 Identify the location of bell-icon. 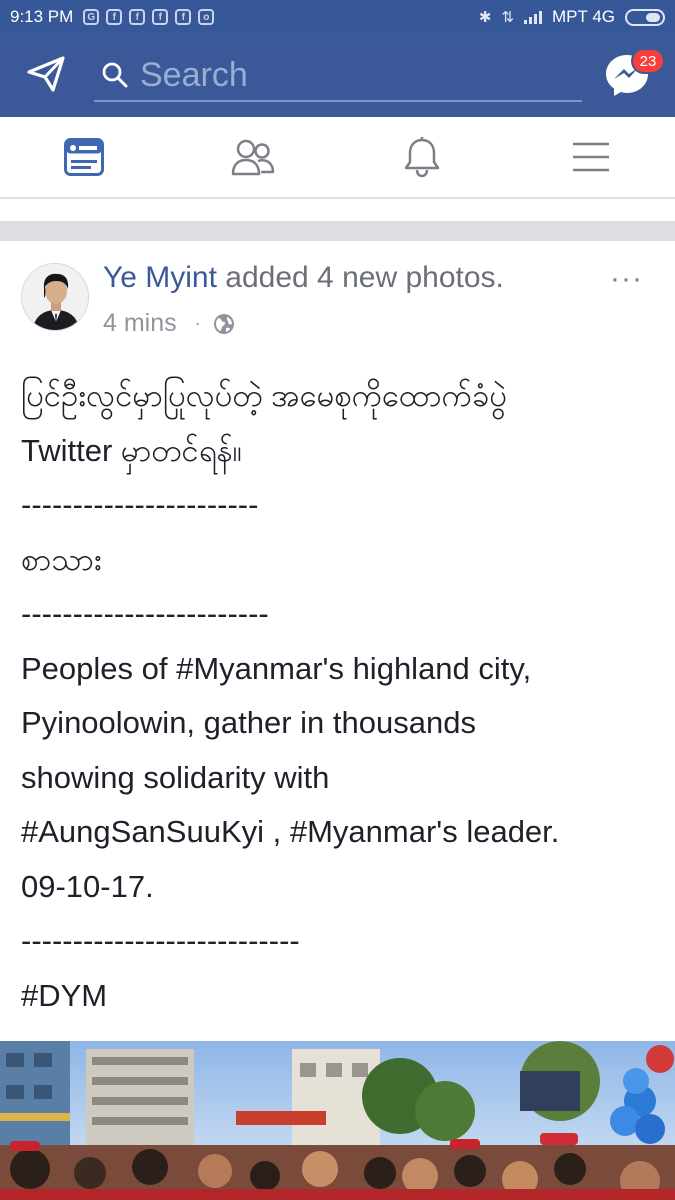
(422, 157).